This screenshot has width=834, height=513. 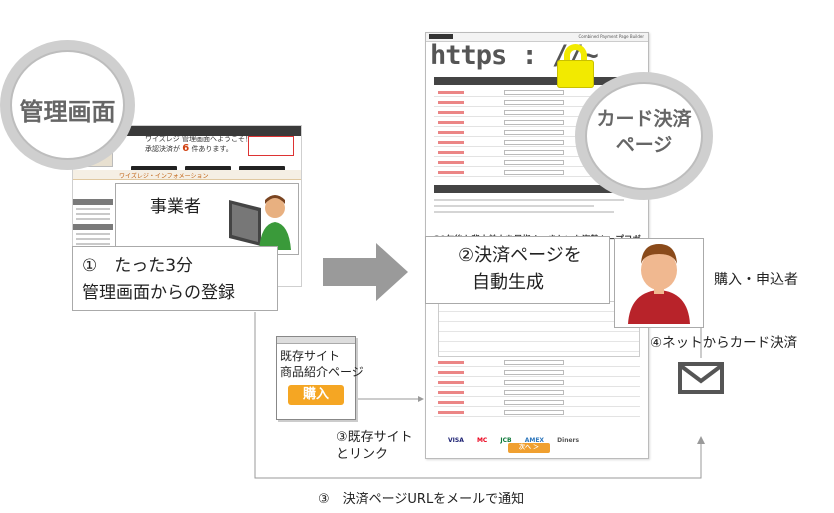 What do you see at coordinates (316, 340) in the screenshot?
I see `existing-site-titlebar` at bounding box center [316, 340].